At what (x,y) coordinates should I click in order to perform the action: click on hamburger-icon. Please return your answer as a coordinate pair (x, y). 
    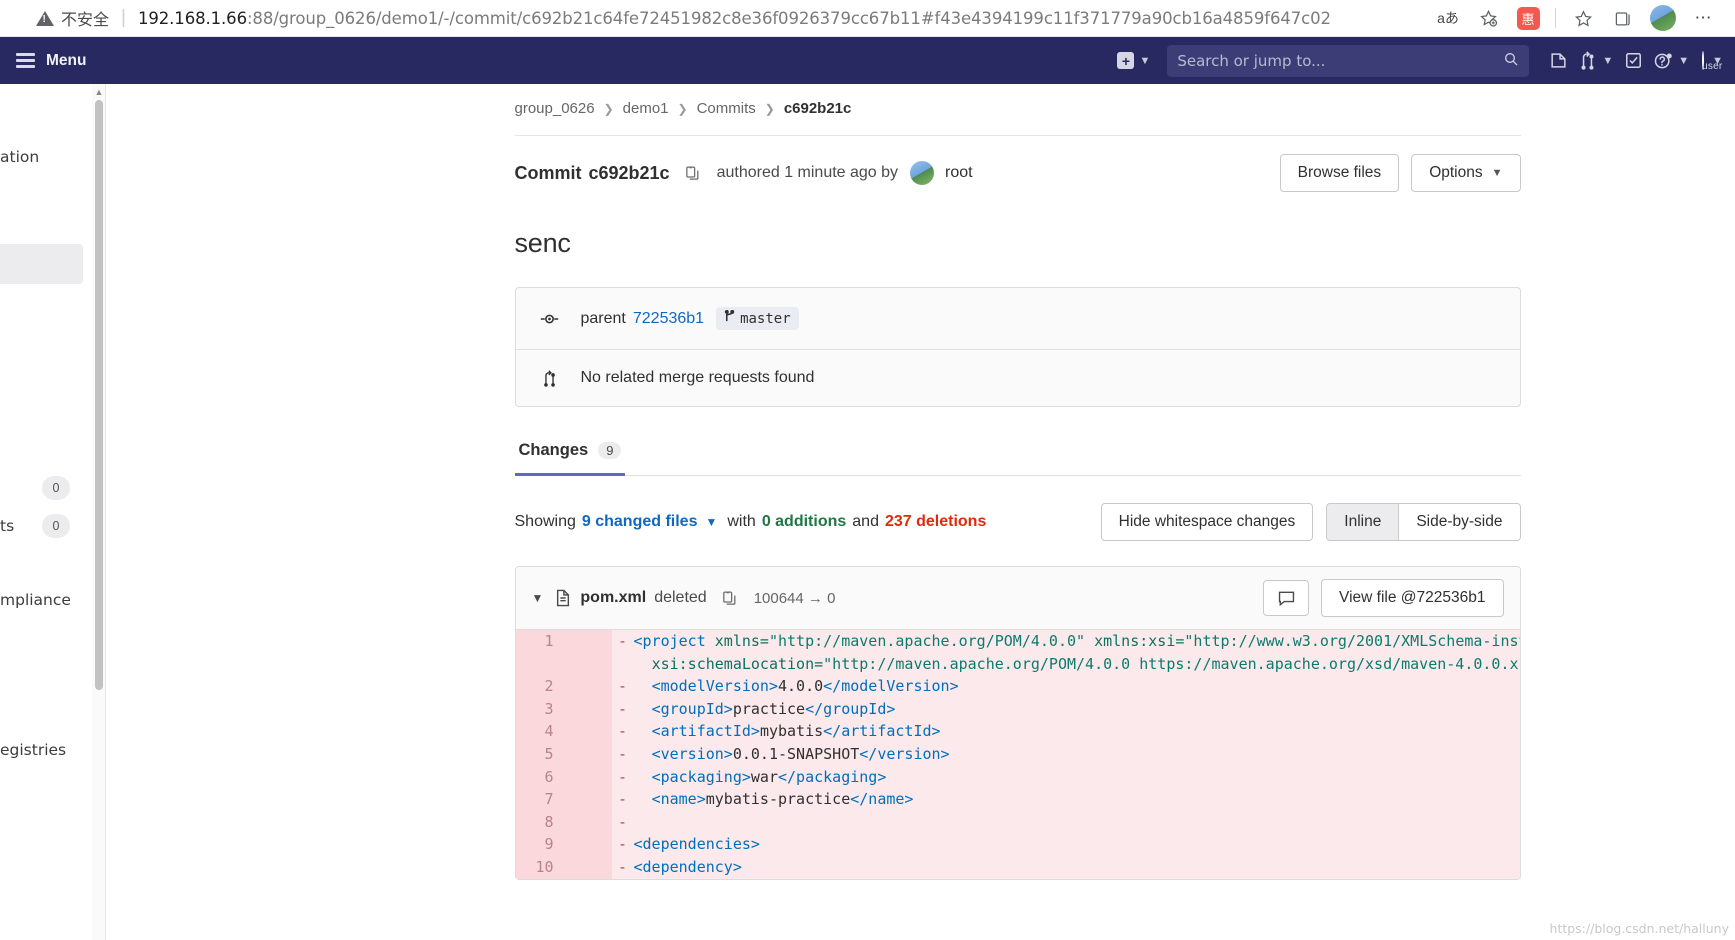
    Looking at the image, I should click on (25, 60).